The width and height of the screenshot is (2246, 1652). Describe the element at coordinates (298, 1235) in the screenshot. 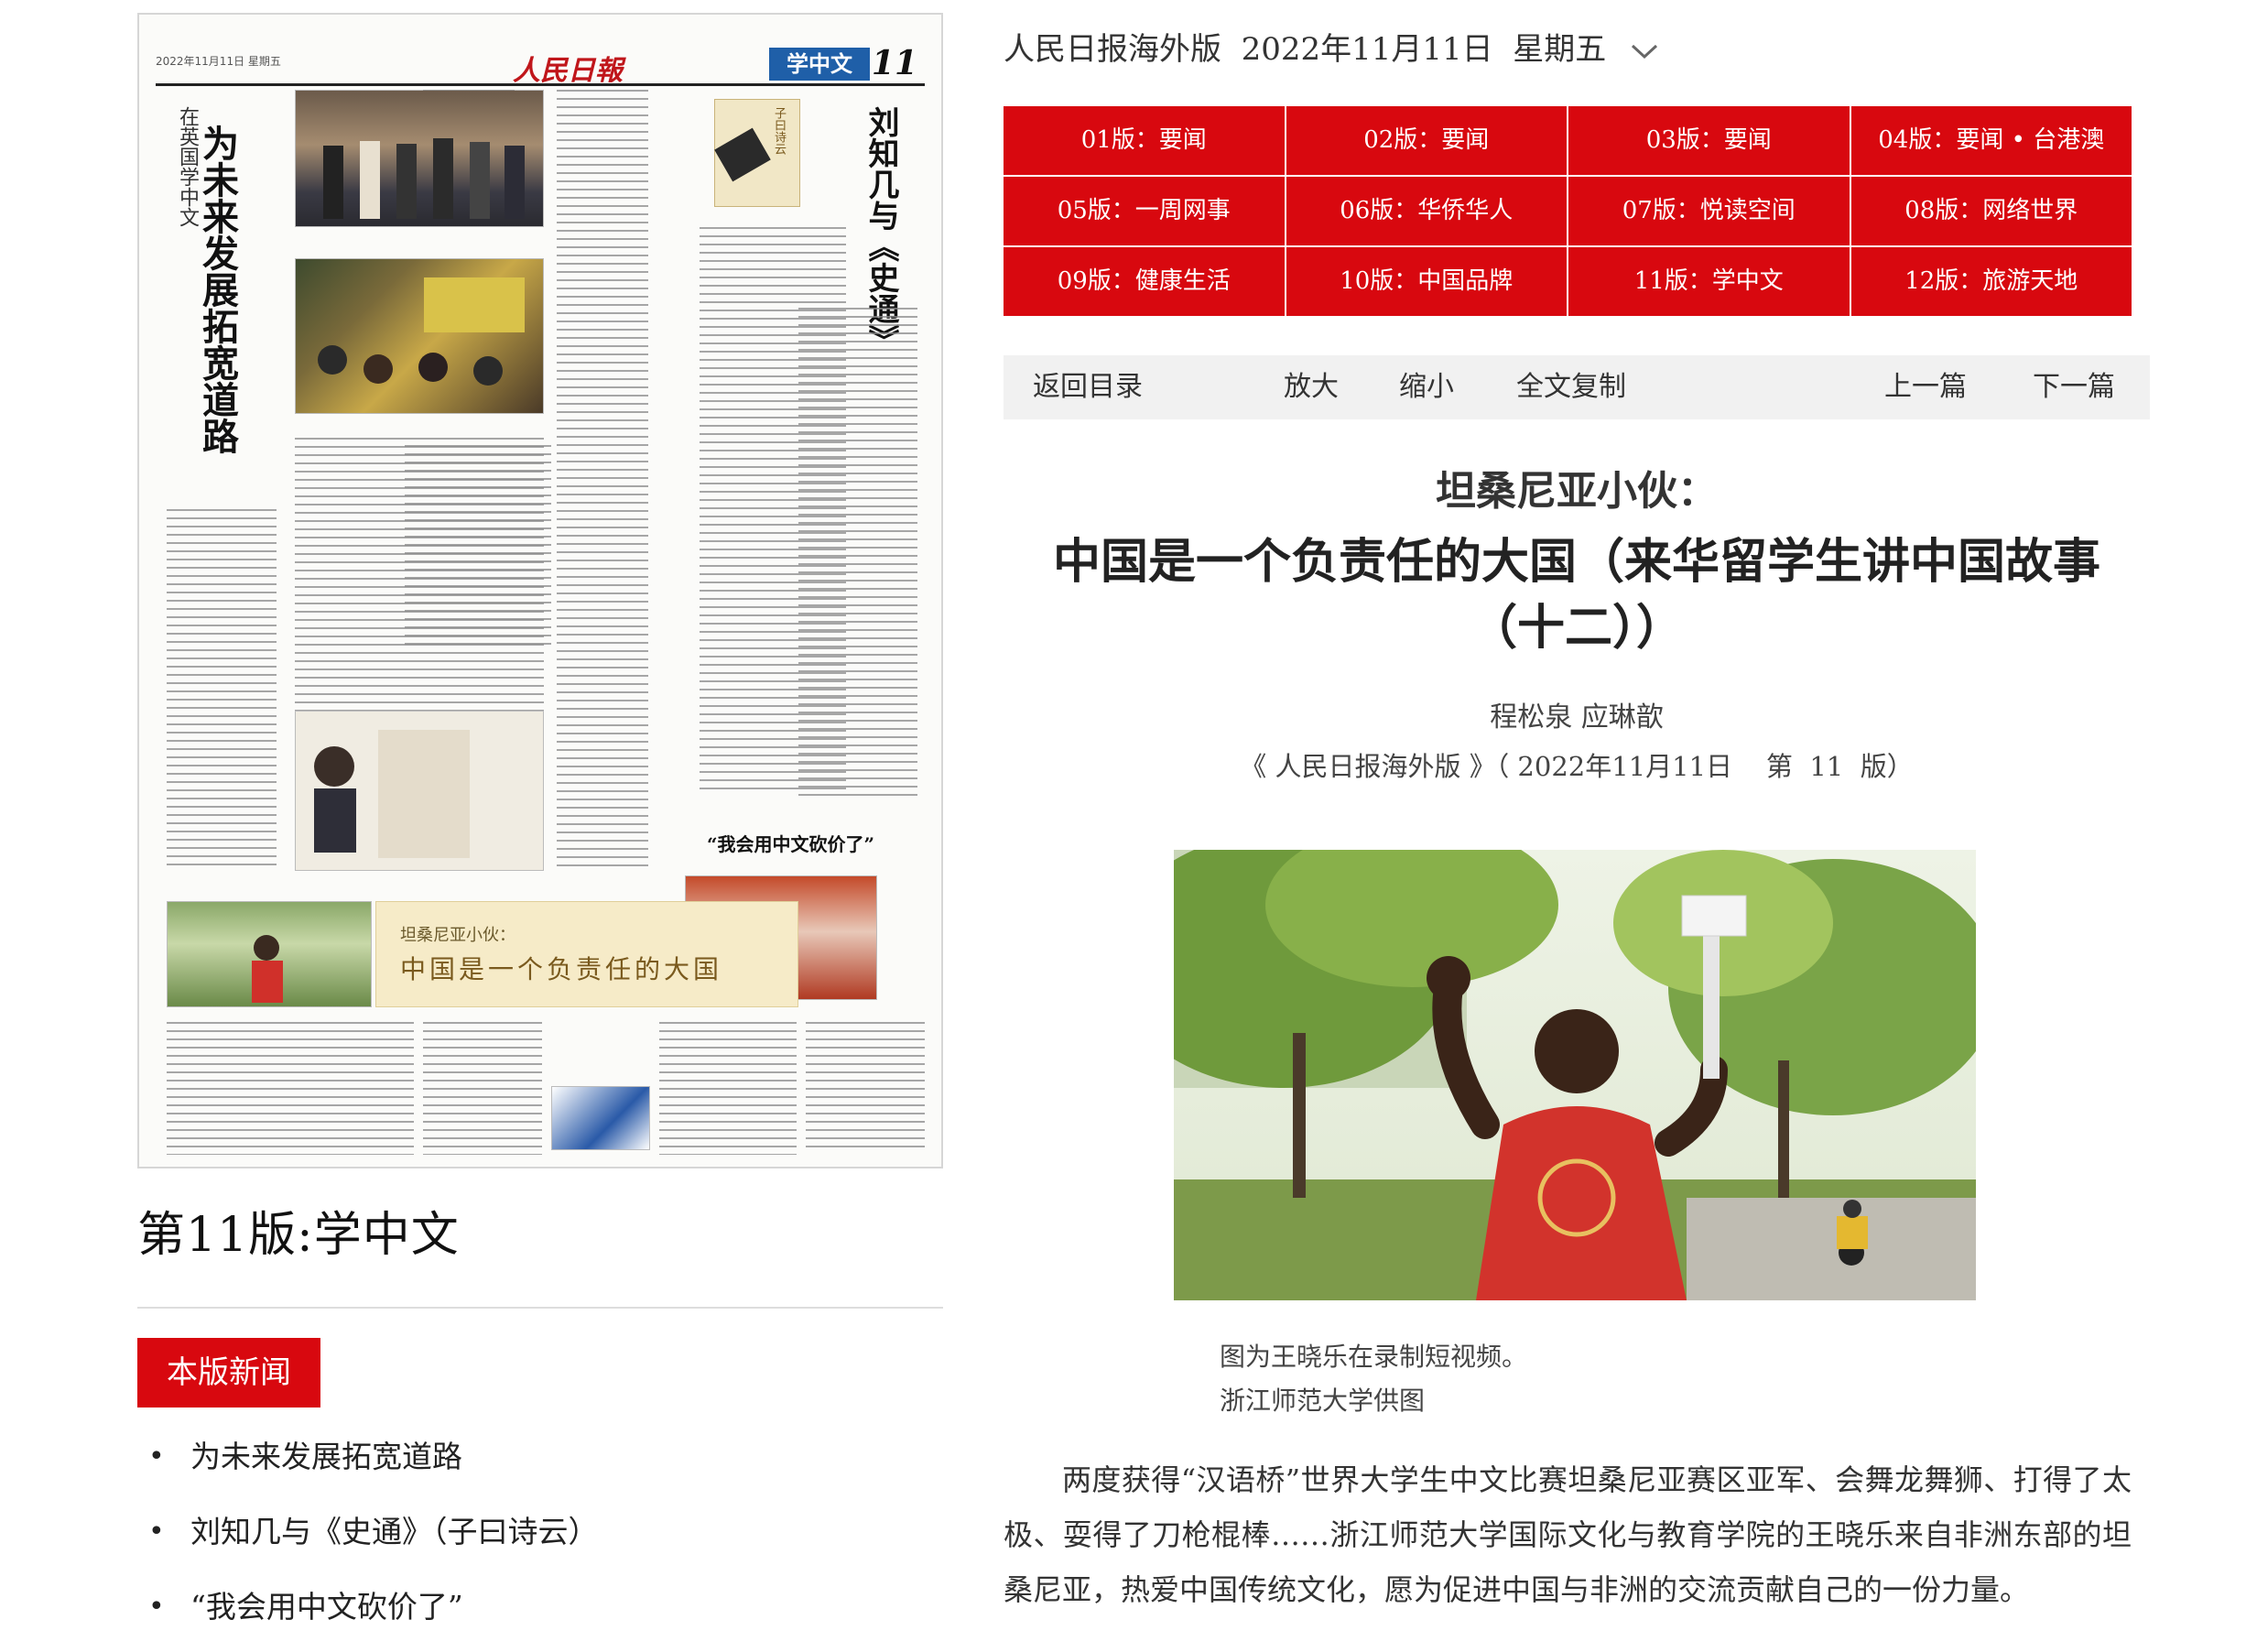

I see `edition-label: 第11版:学中文` at that location.